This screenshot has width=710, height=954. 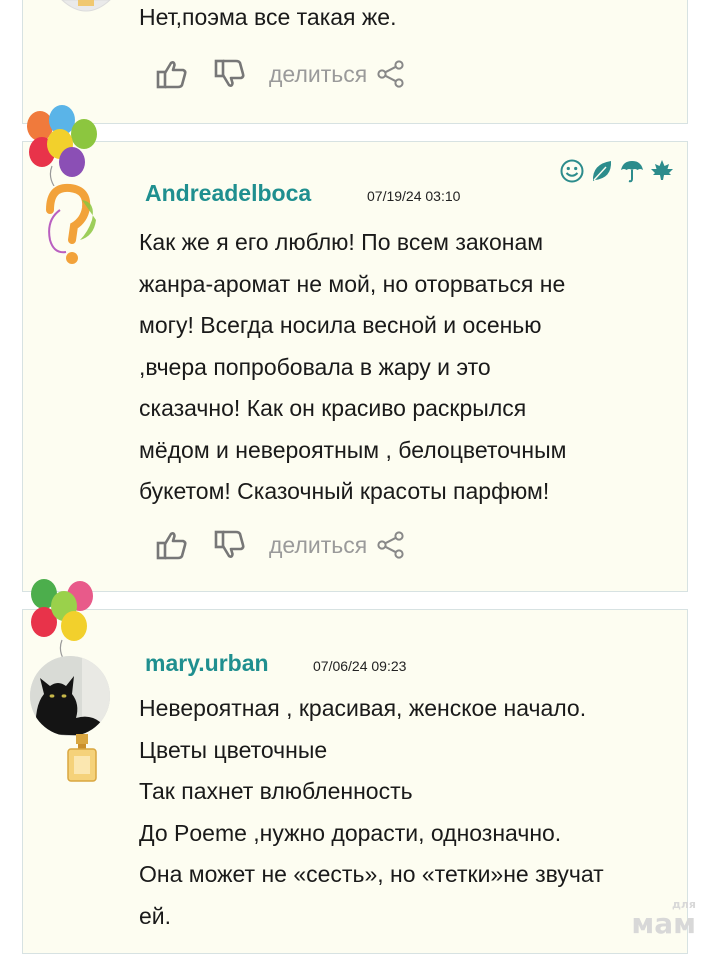 What do you see at coordinates (344, 491) in the screenshot?
I see `comment-line: букетом! Сказочный красоты парфюм!` at bounding box center [344, 491].